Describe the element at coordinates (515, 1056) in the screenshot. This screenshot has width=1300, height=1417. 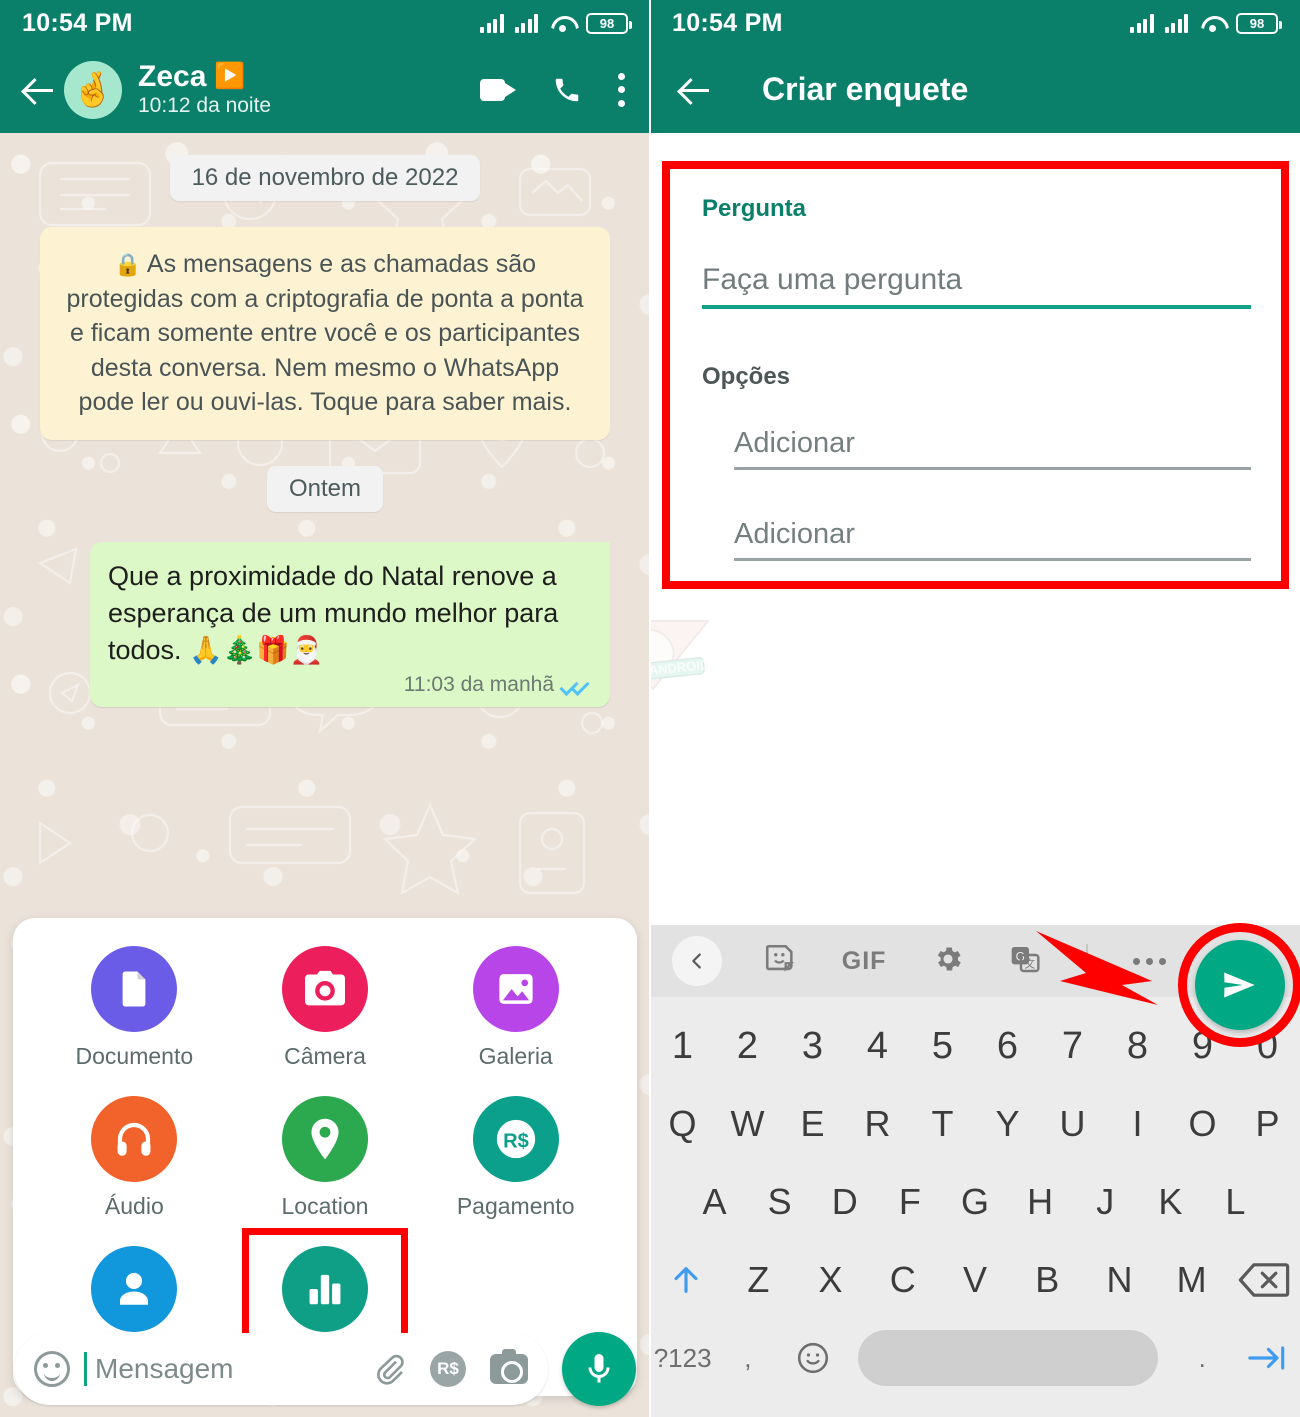
I see `attachment-item-label: Galeria` at that location.